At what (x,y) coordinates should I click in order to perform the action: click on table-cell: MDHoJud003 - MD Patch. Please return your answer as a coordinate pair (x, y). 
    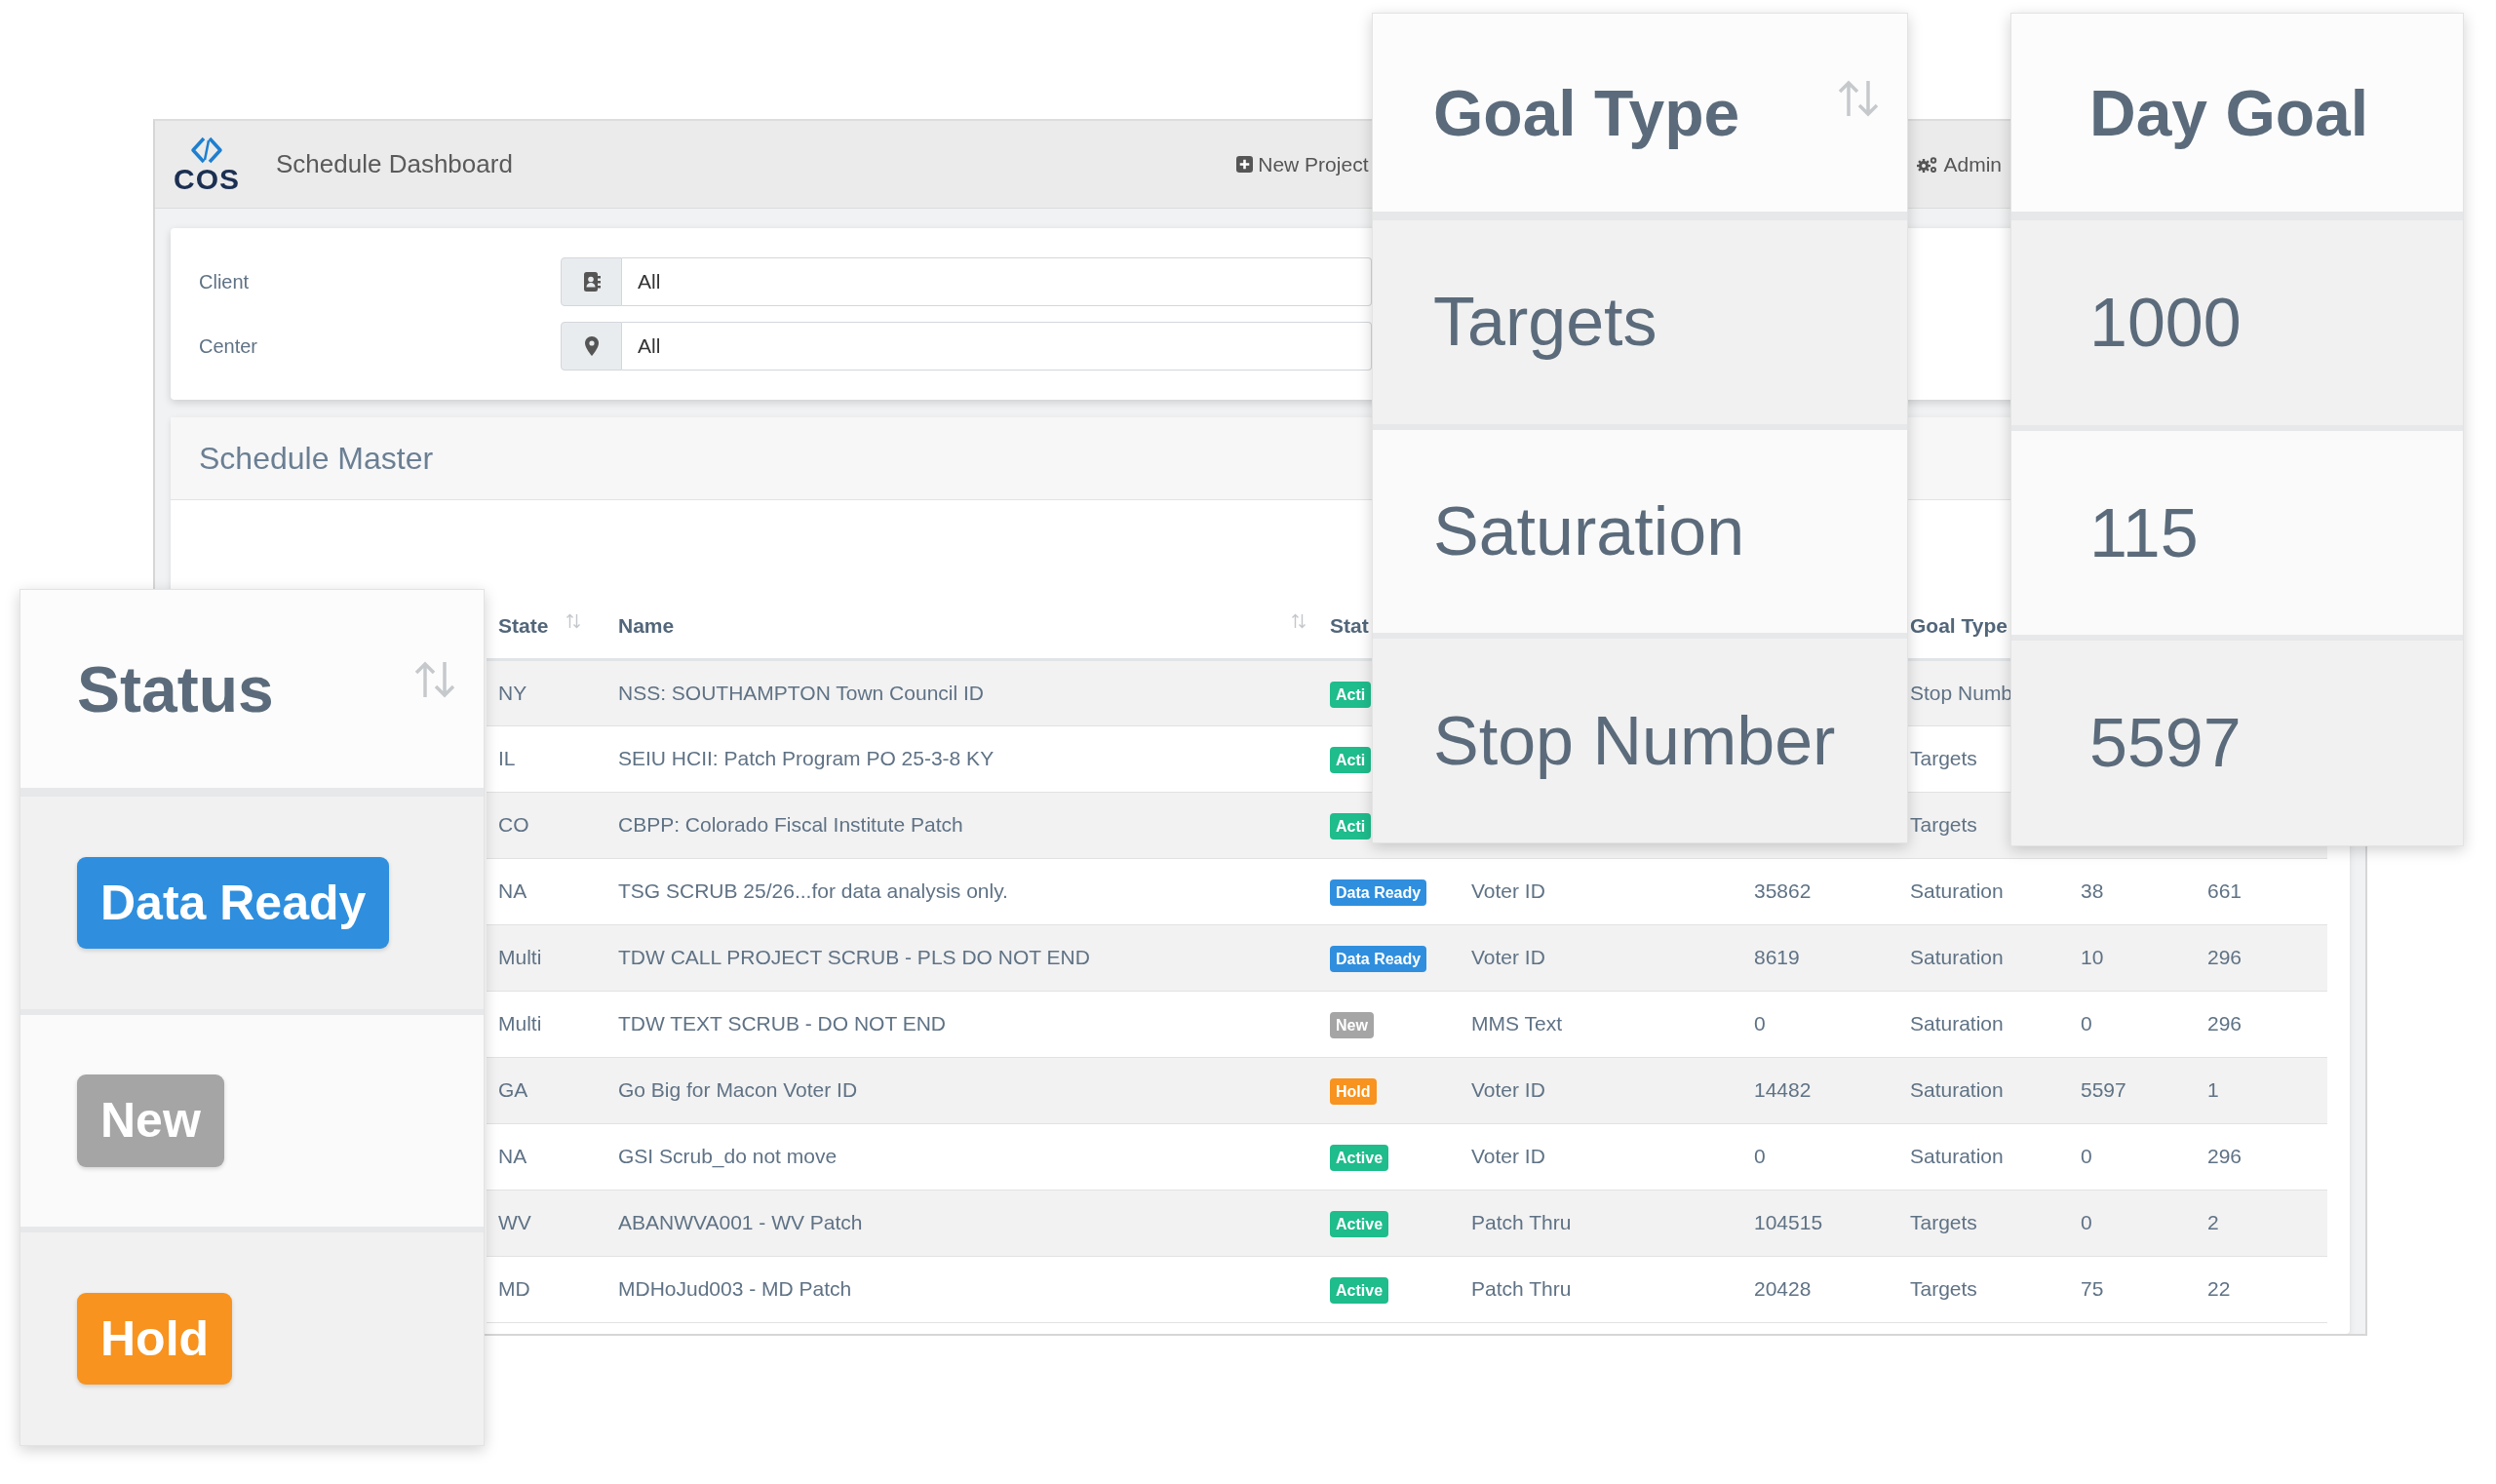
    Looking at the image, I should click on (962, 1289).